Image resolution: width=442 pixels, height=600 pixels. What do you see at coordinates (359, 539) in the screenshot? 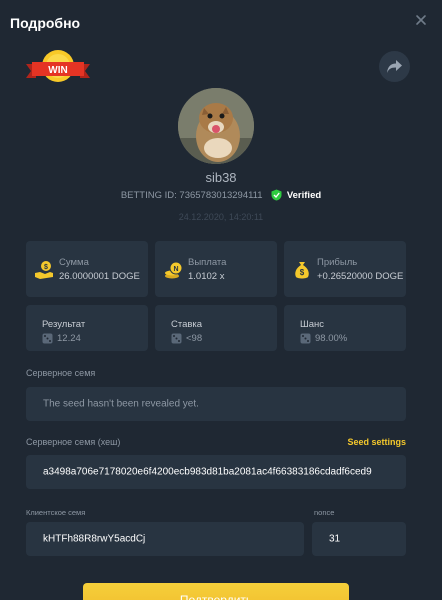
I see `nonce-field: 31` at bounding box center [359, 539].